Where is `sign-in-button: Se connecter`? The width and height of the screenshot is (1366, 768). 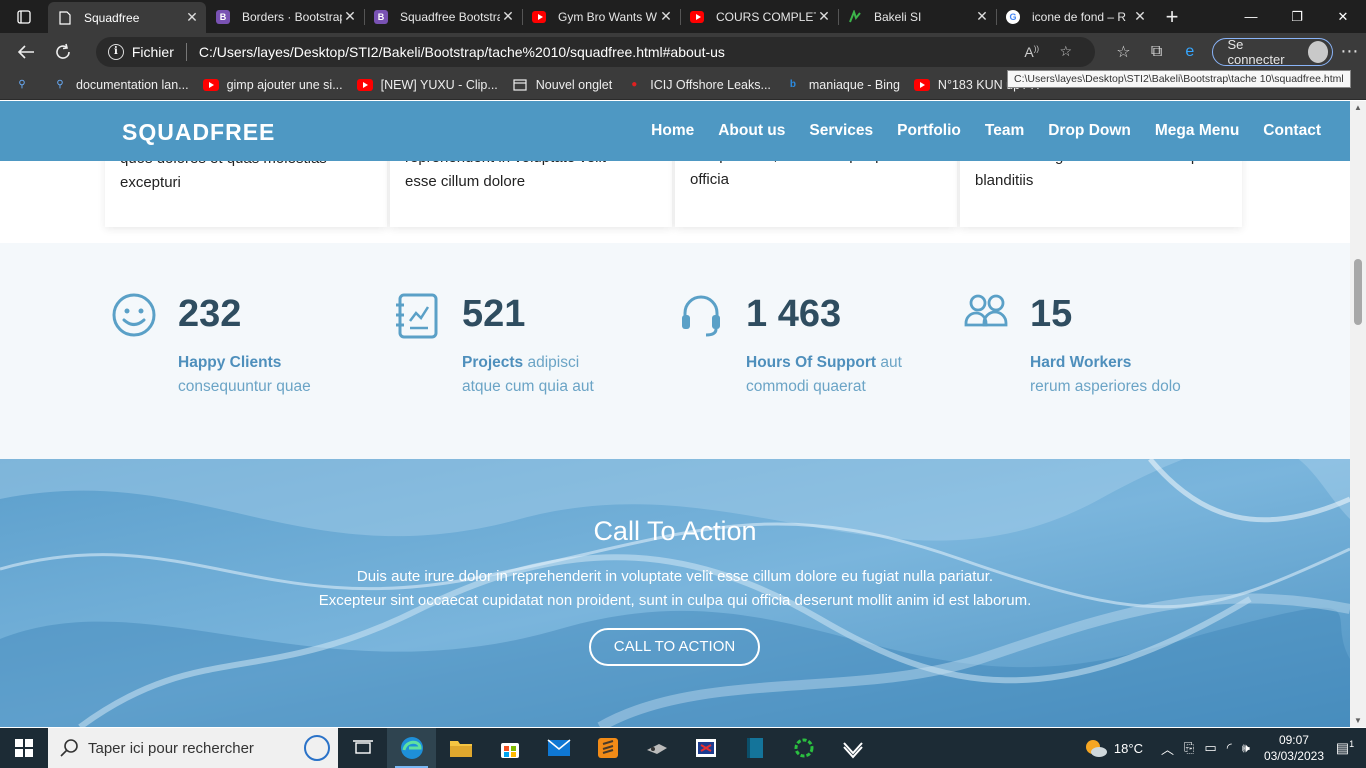 sign-in-button: Se connecter is located at coordinates (1272, 51).